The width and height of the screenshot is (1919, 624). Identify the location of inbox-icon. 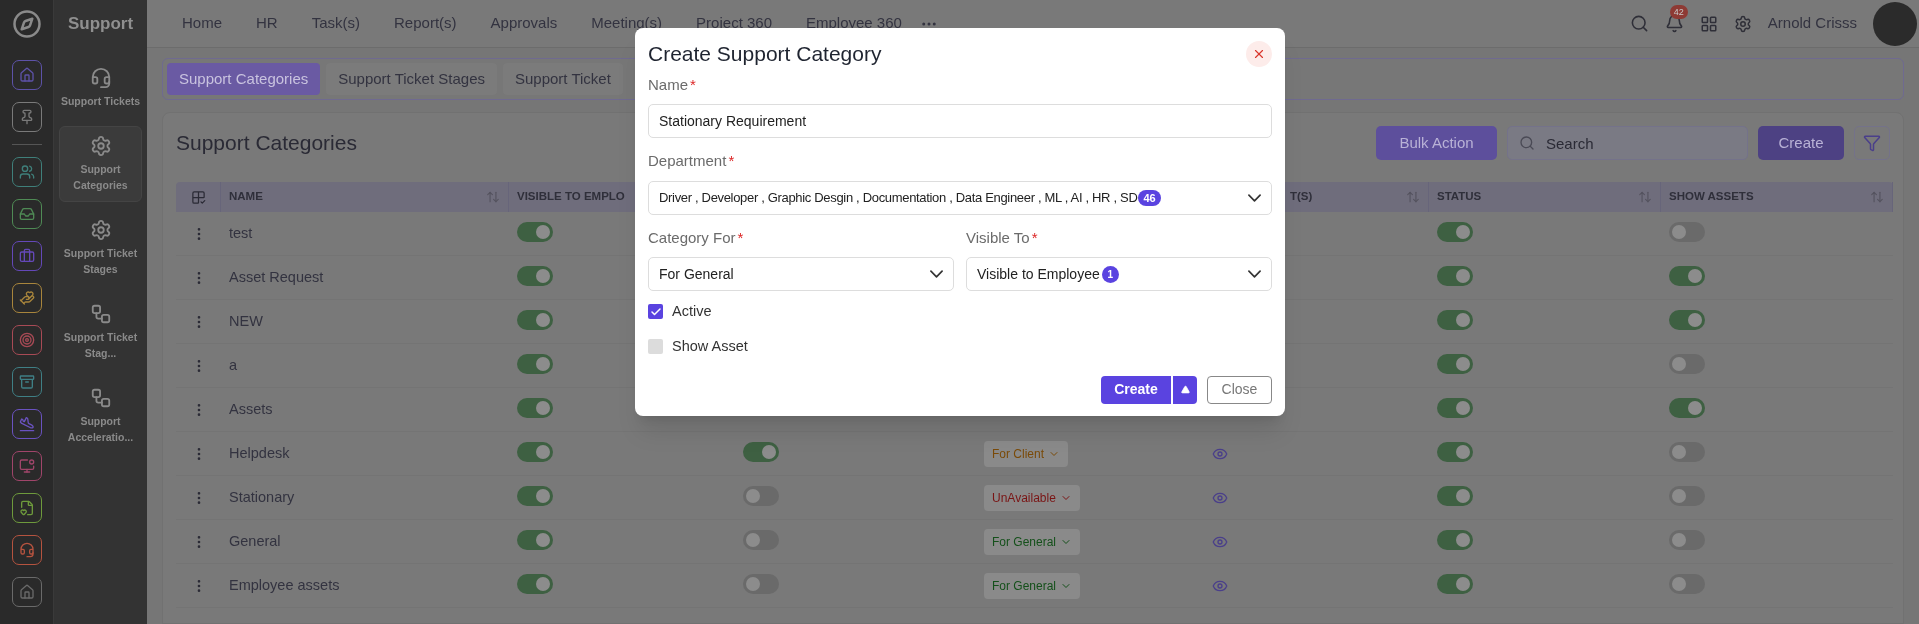
(26, 214).